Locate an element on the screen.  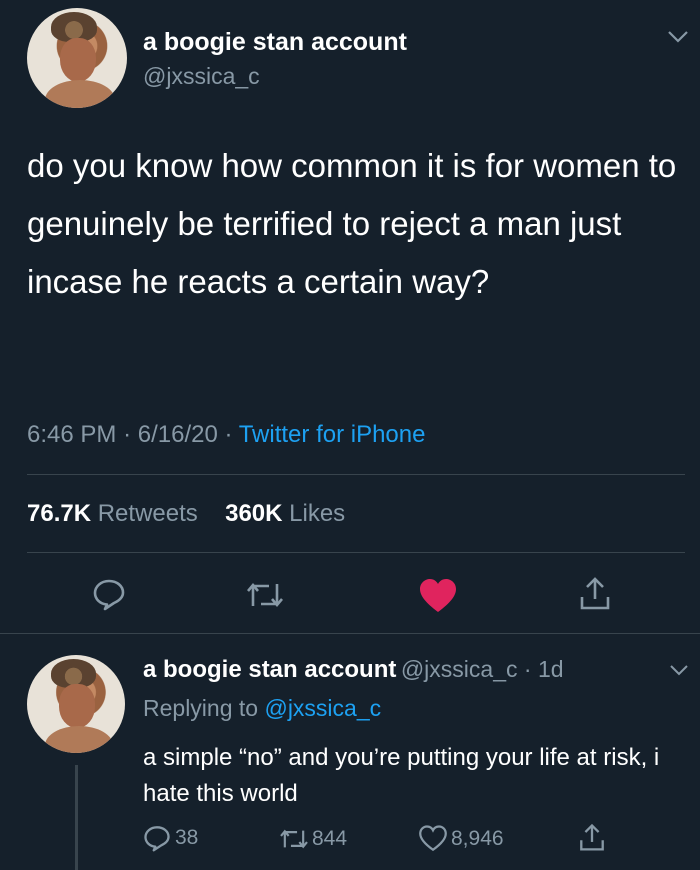
tweet-time: 6:46 PM is located at coordinates (72, 434).